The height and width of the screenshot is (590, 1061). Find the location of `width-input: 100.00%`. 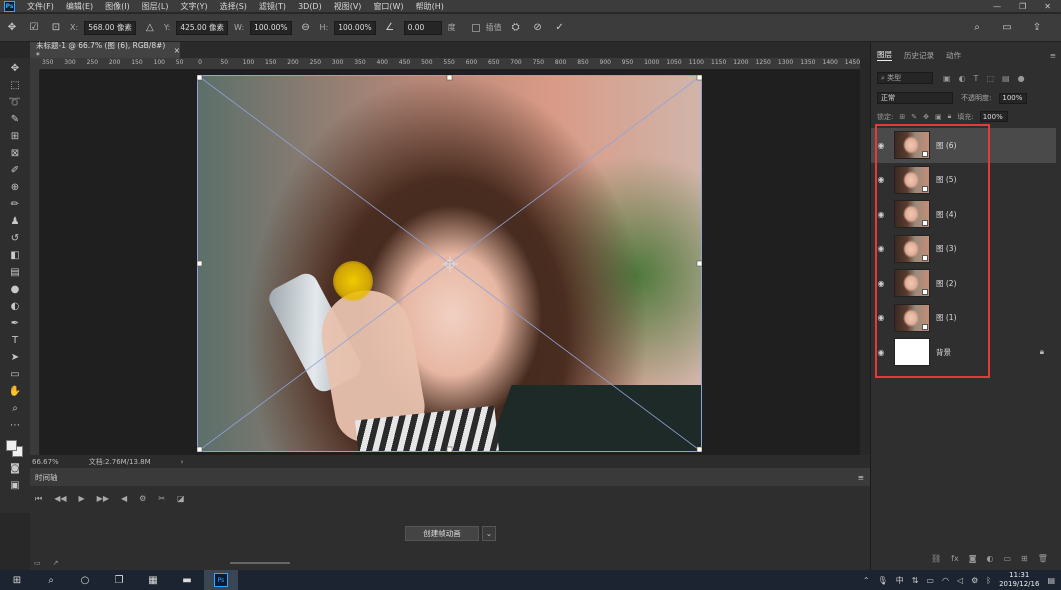

width-input: 100.00% is located at coordinates (271, 27).